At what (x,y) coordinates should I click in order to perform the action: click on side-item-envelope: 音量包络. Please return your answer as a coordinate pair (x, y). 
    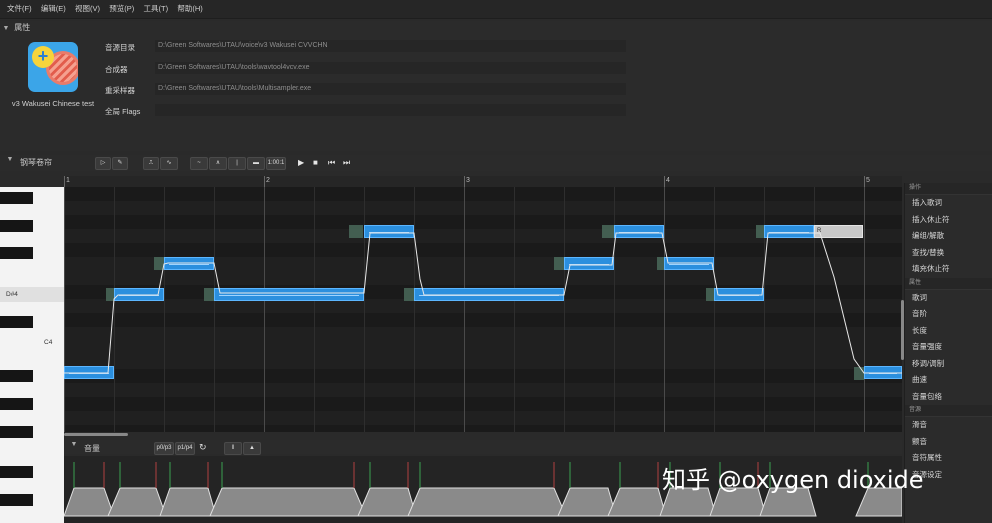
    Looking at the image, I should click on (948, 397).